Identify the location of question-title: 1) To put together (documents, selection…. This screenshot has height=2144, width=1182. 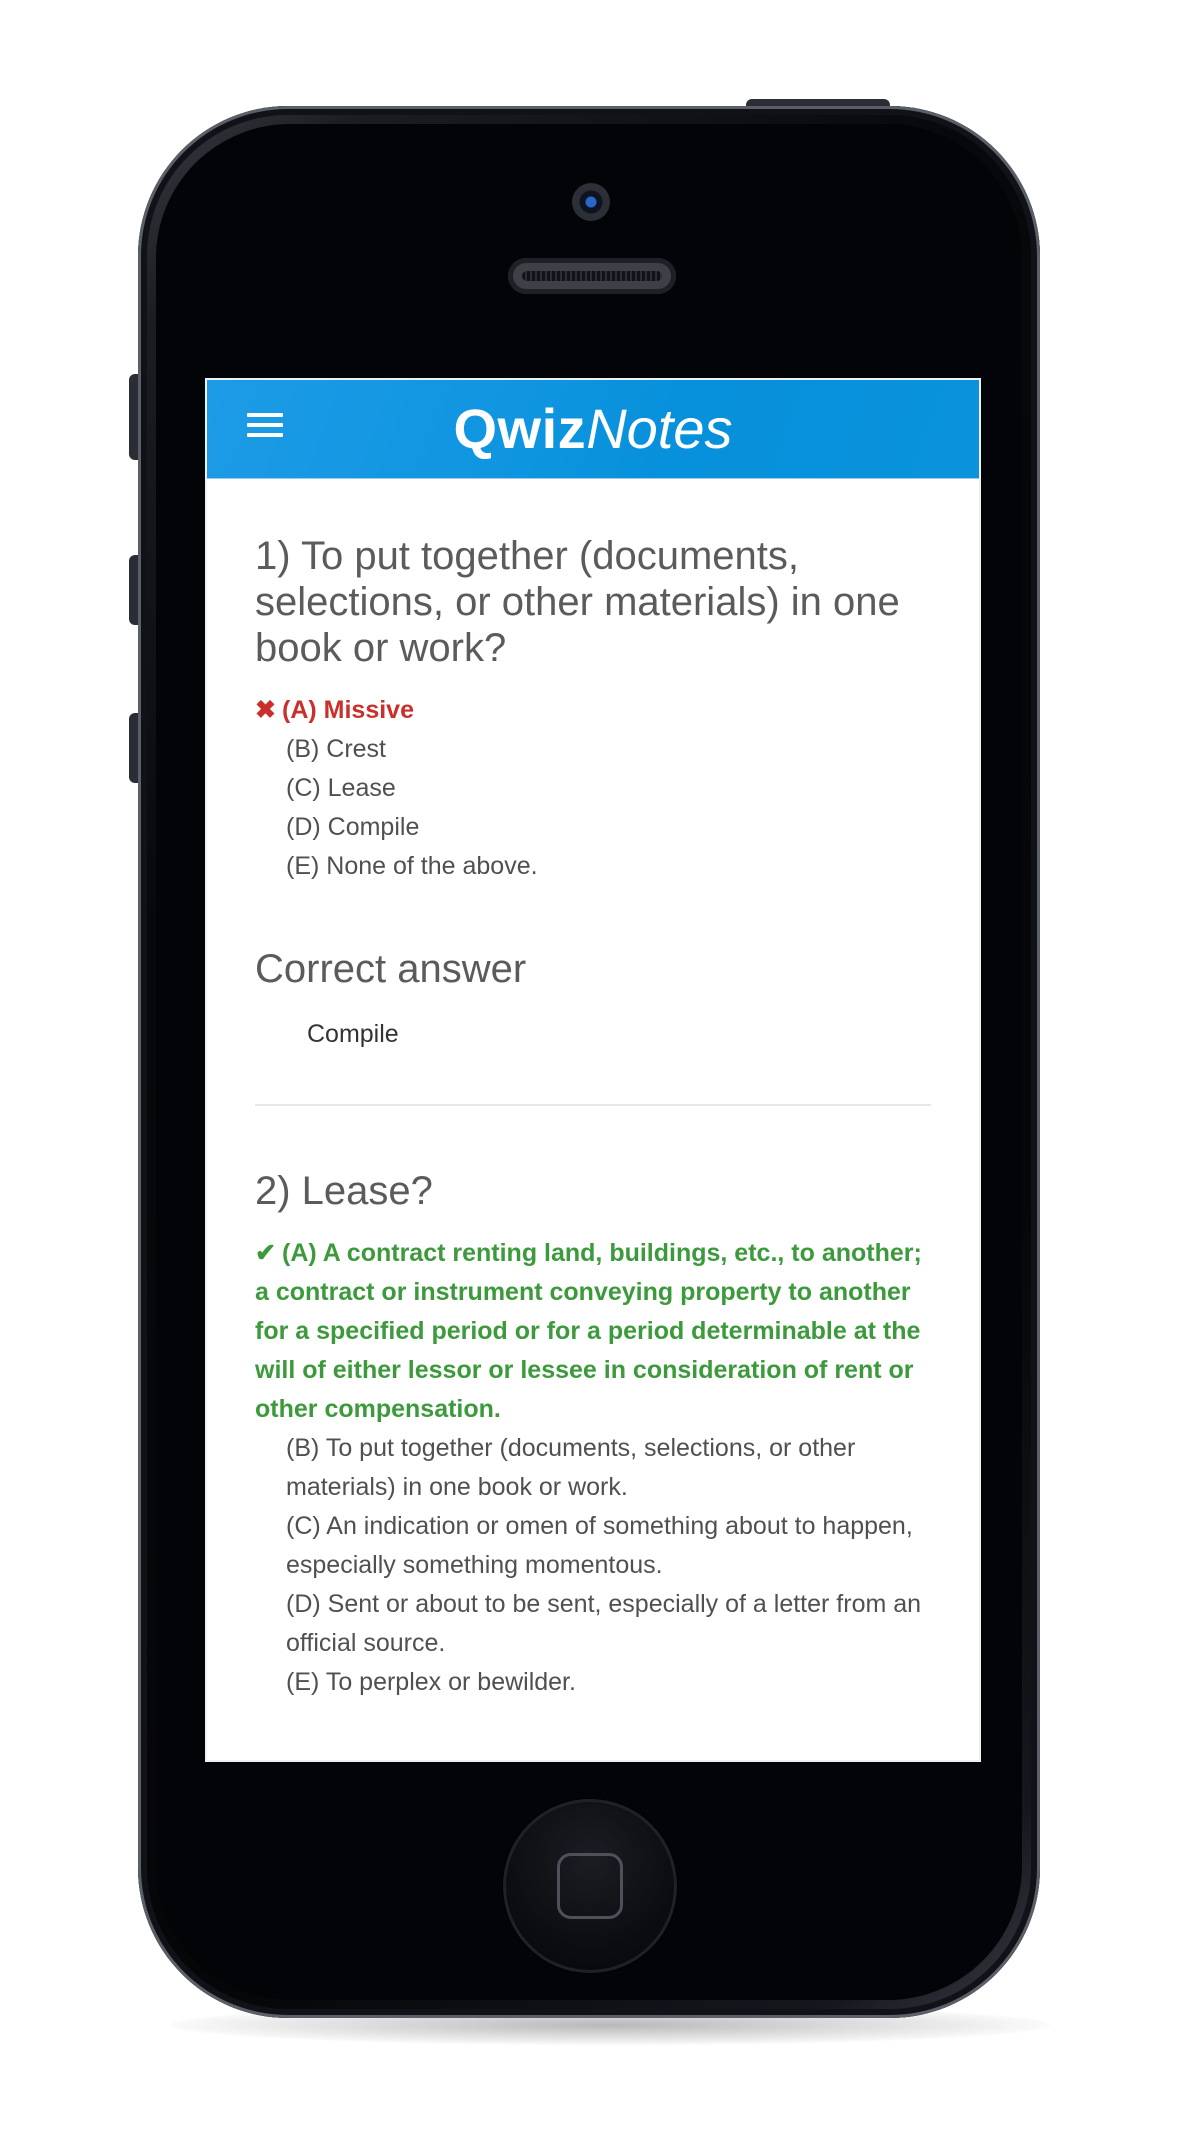
(577, 602).